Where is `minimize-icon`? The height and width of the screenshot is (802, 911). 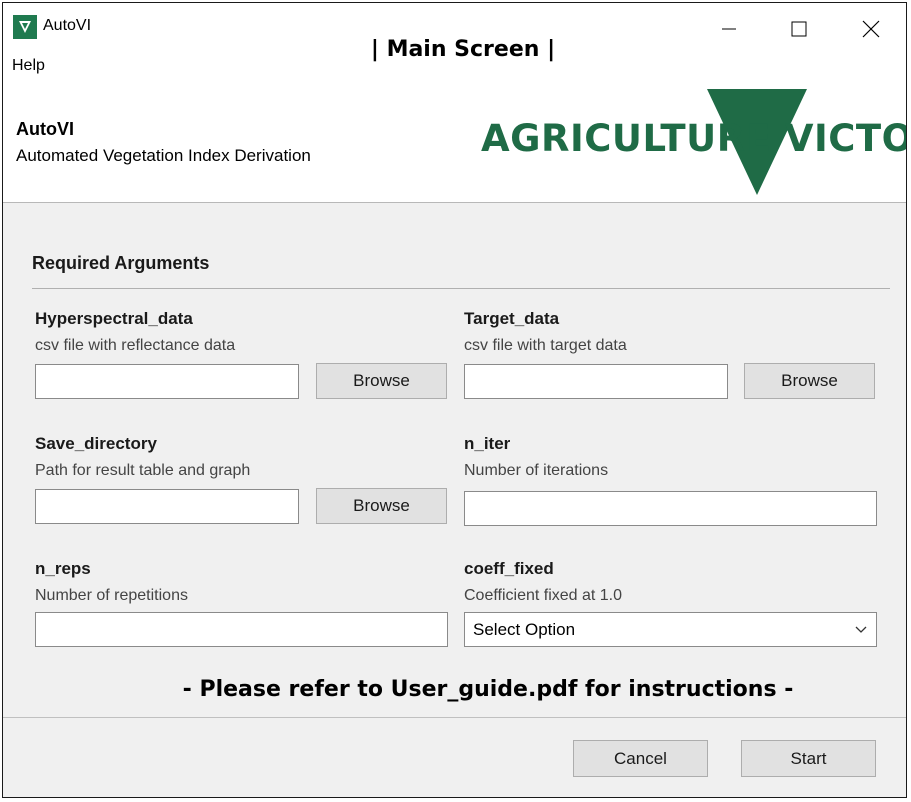
minimize-icon is located at coordinates (729, 29).